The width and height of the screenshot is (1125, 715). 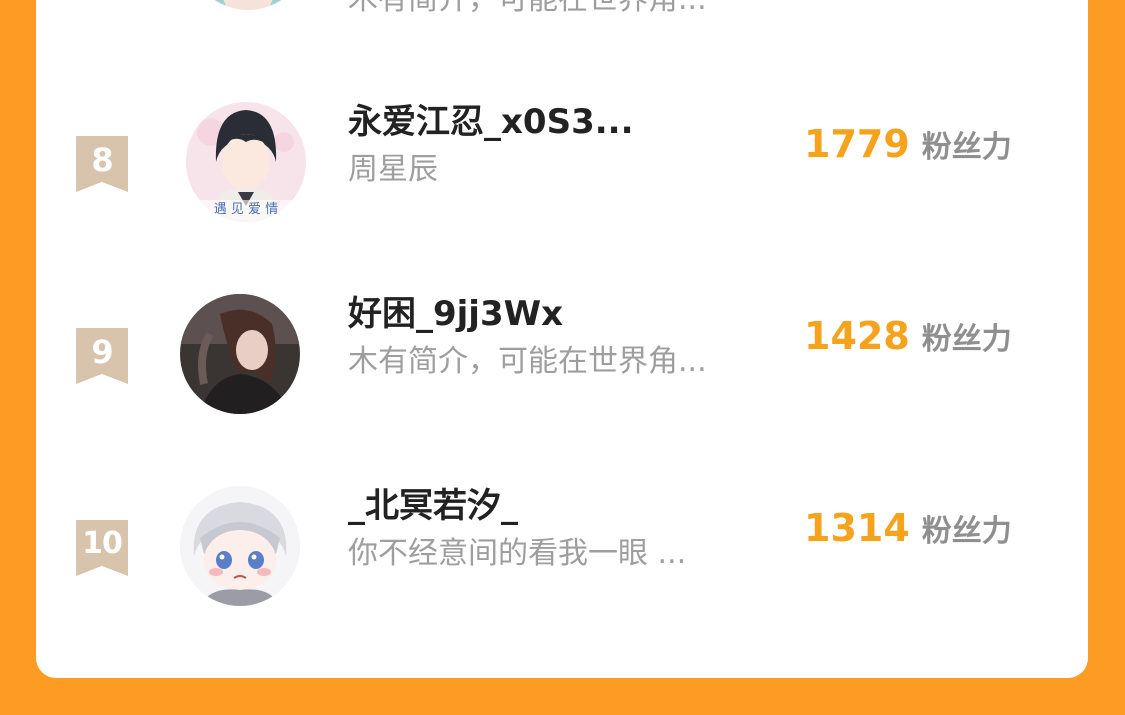 What do you see at coordinates (455, 314) in the screenshot?
I see `user-name: 好困_9jj3Wx` at bounding box center [455, 314].